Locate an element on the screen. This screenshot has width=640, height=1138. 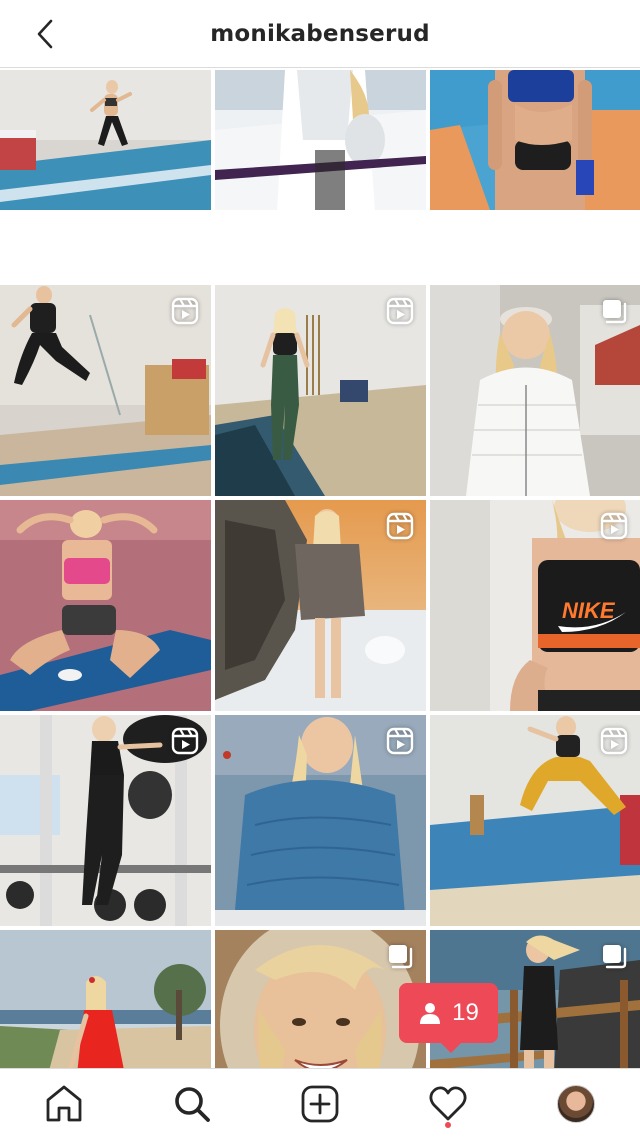
tab-new-post is located at coordinates (320, 1104).